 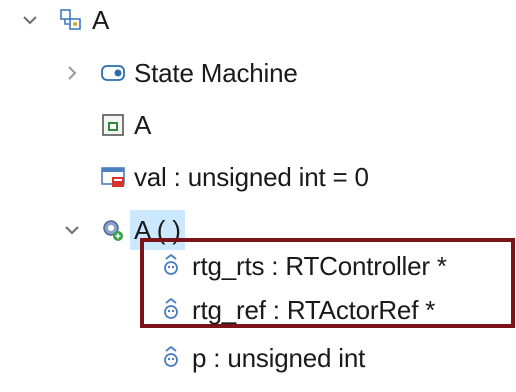 I want to click on tree-item-label: rtg_rts : RTController *, so click(x=319, y=266).